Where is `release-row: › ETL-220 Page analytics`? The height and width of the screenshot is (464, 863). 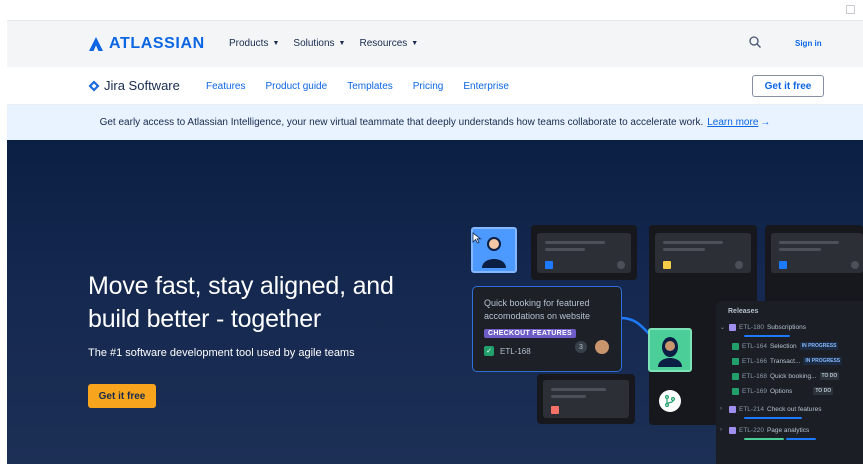 release-row: › ETL-220 Page analytics is located at coordinates (764, 430).